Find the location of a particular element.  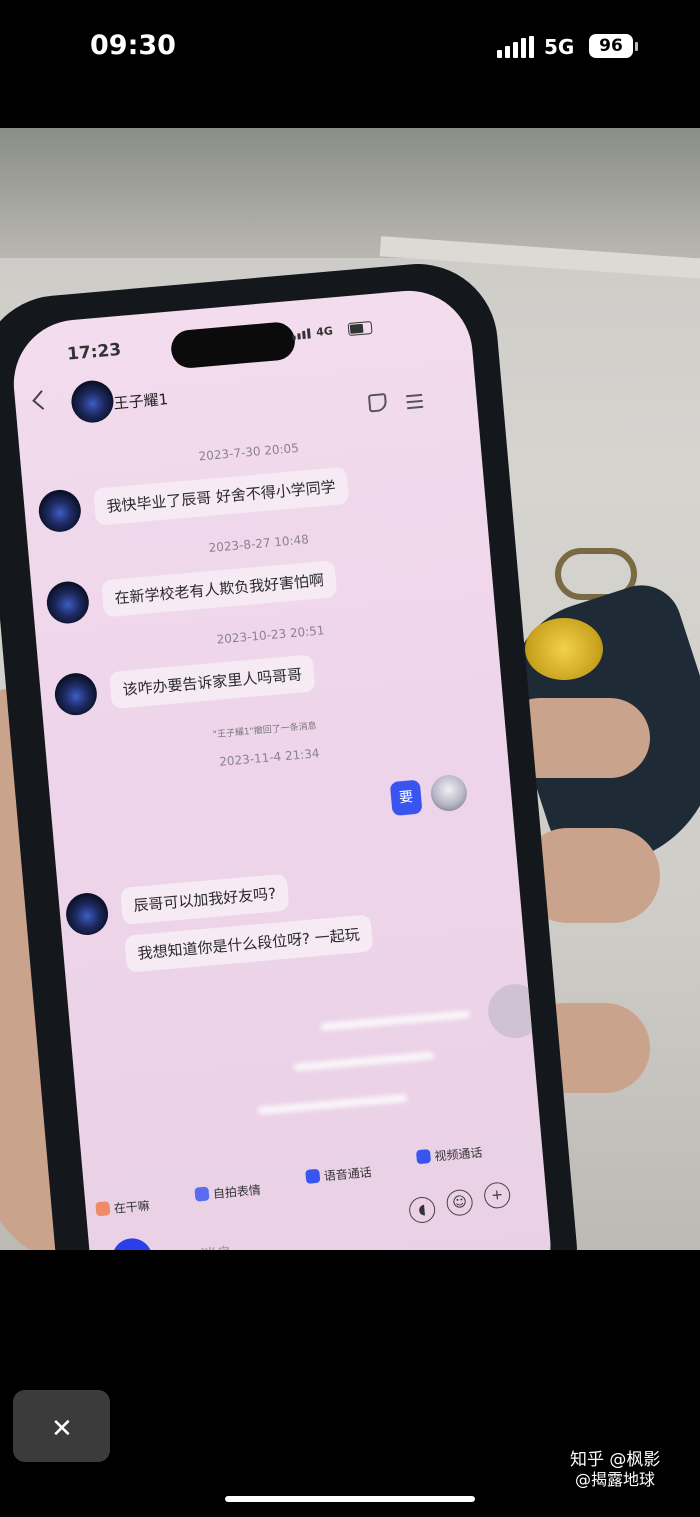

phone-icon is located at coordinates (313, 1176).